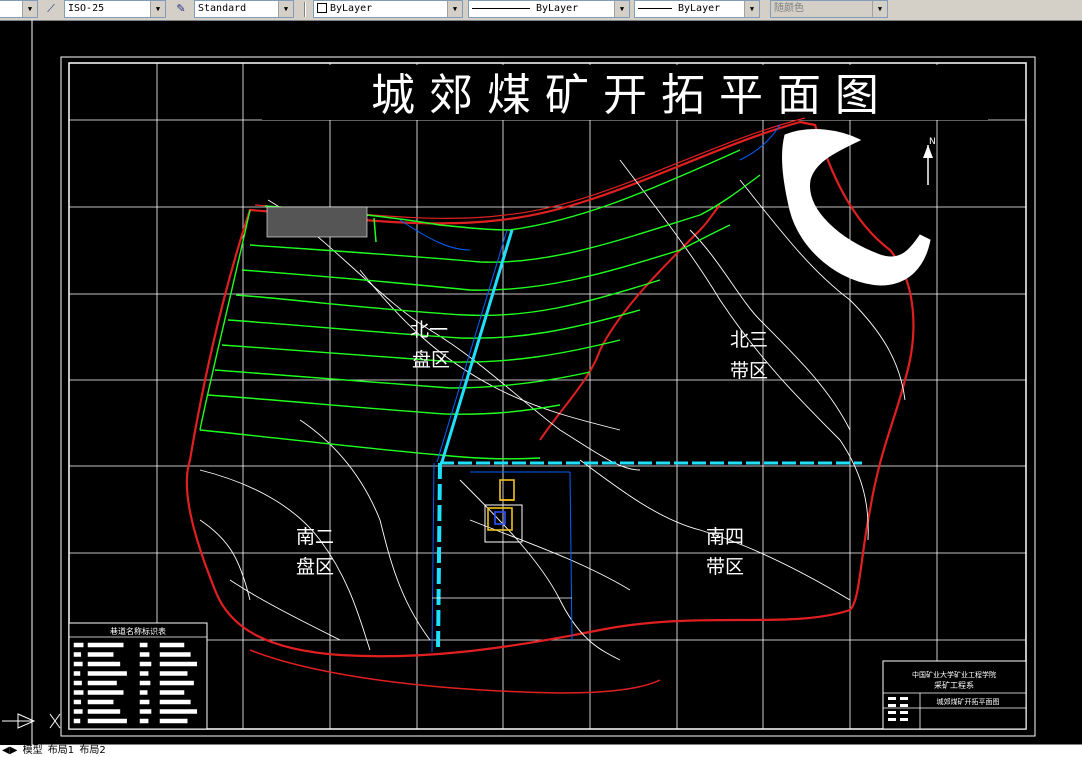 The height and width of the screenshot is (757, 1082). I want to click on title-block: 中国矿业大学矿业工程学院 采矿工程系 城郊煤矿开拓平面图, so click(954, 695).